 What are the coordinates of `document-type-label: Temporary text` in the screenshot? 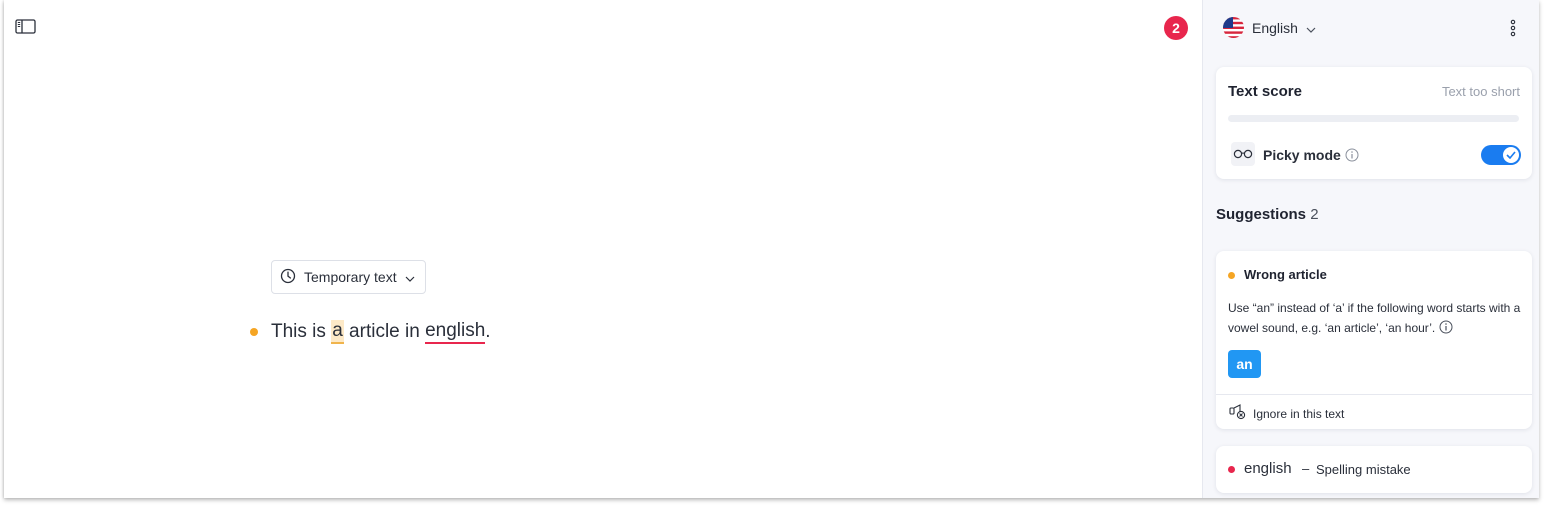 It's located at (350, 277).